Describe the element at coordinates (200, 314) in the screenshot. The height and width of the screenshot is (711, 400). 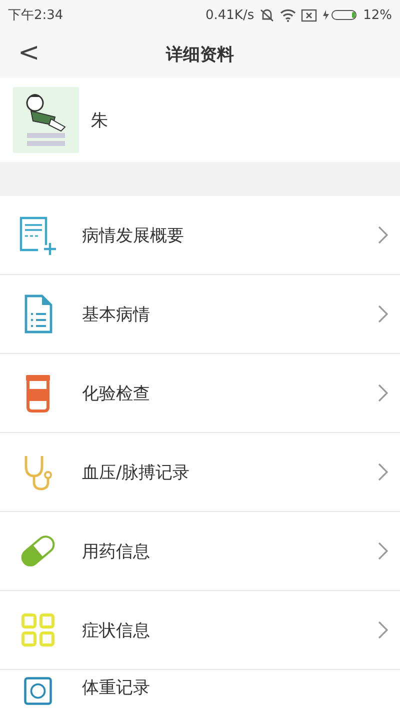
I see `menu-item: 基本病情` at that location.